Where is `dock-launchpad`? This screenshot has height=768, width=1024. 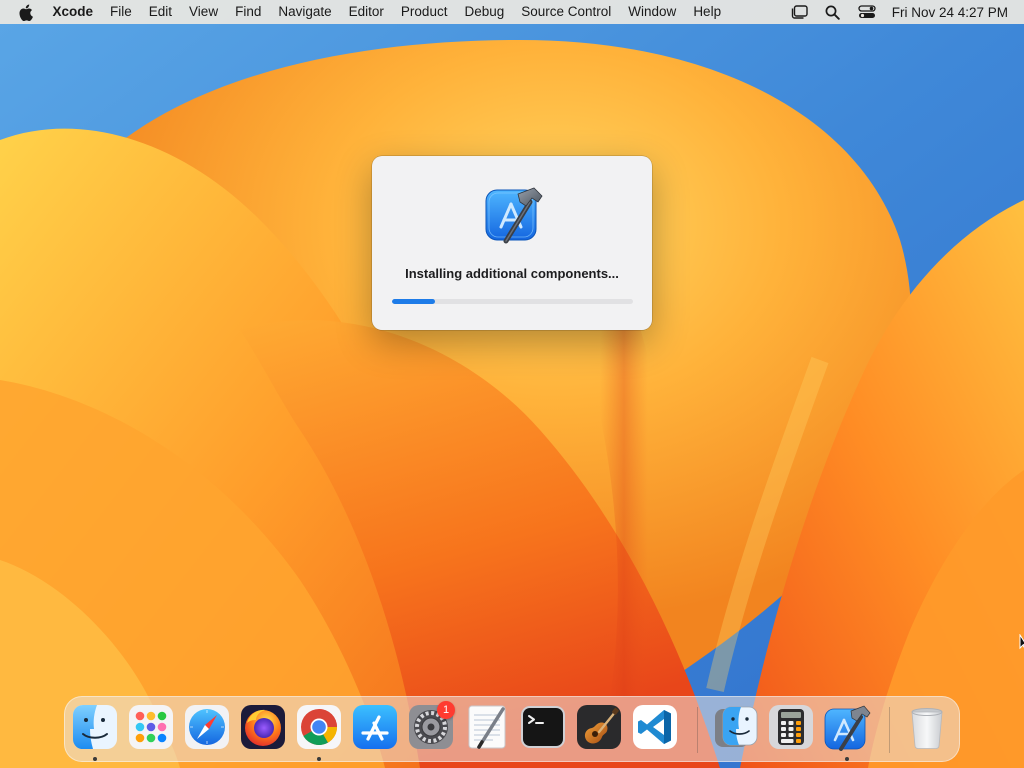 dock-launchpad is located at coordinates (151, 727).